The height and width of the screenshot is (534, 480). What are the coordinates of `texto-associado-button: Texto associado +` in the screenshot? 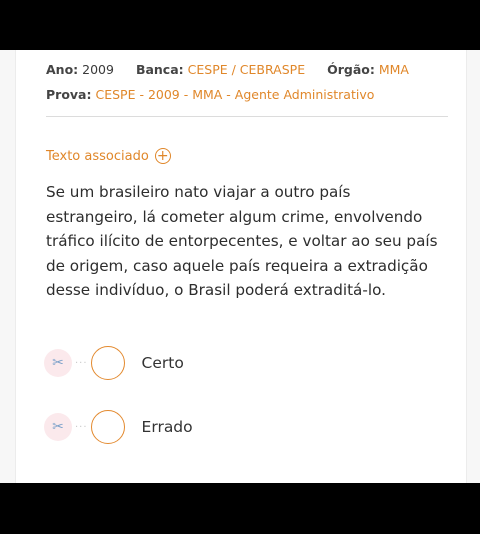 It's located at (108, 156).